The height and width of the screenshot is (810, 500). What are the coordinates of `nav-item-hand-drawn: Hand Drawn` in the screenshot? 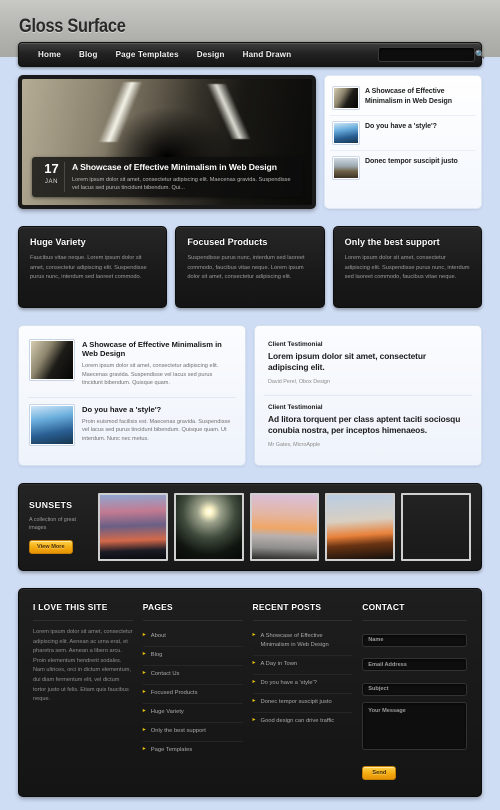 It's located at (267, 54).